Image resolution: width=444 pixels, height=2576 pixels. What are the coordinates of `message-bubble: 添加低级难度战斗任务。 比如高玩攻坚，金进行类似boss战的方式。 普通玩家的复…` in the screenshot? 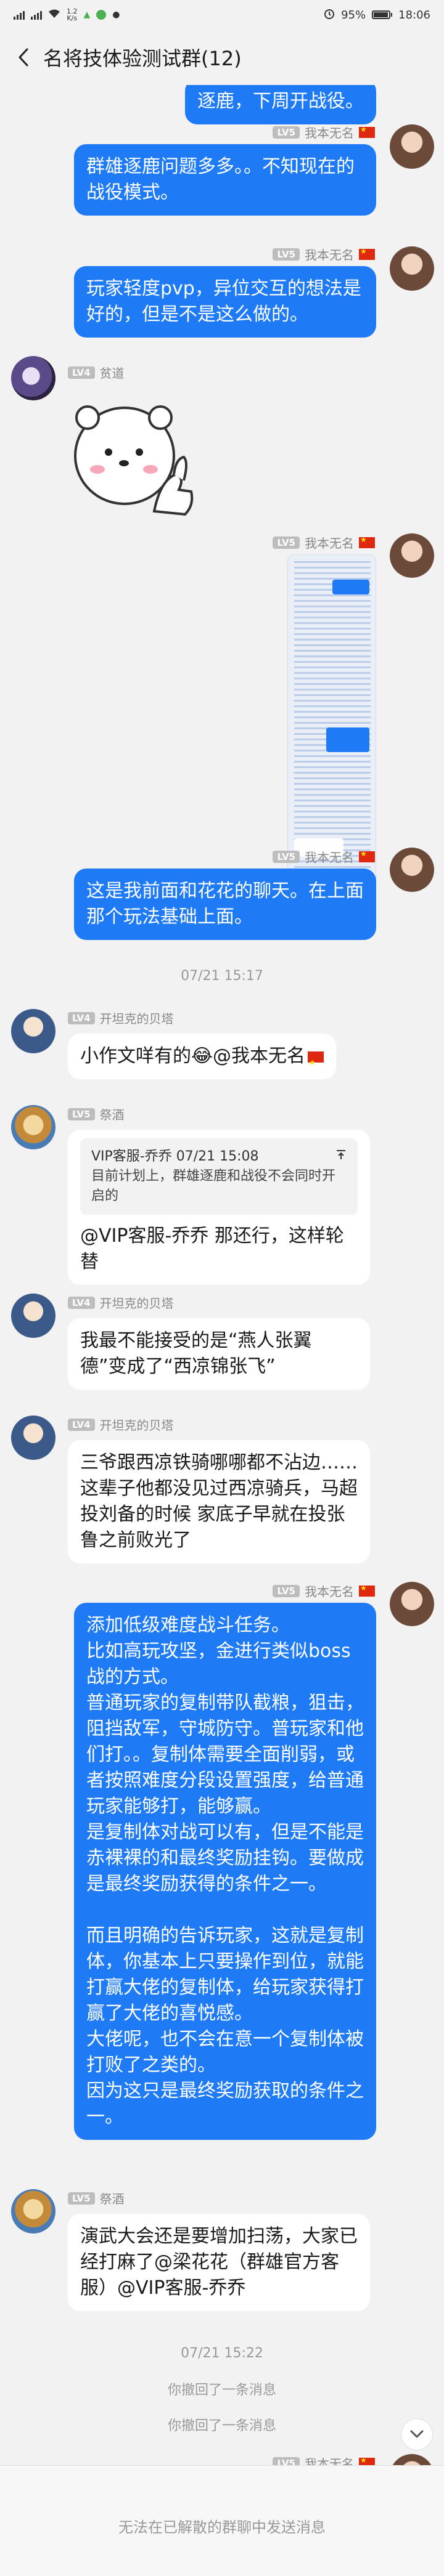 It's located at (225, 1871).